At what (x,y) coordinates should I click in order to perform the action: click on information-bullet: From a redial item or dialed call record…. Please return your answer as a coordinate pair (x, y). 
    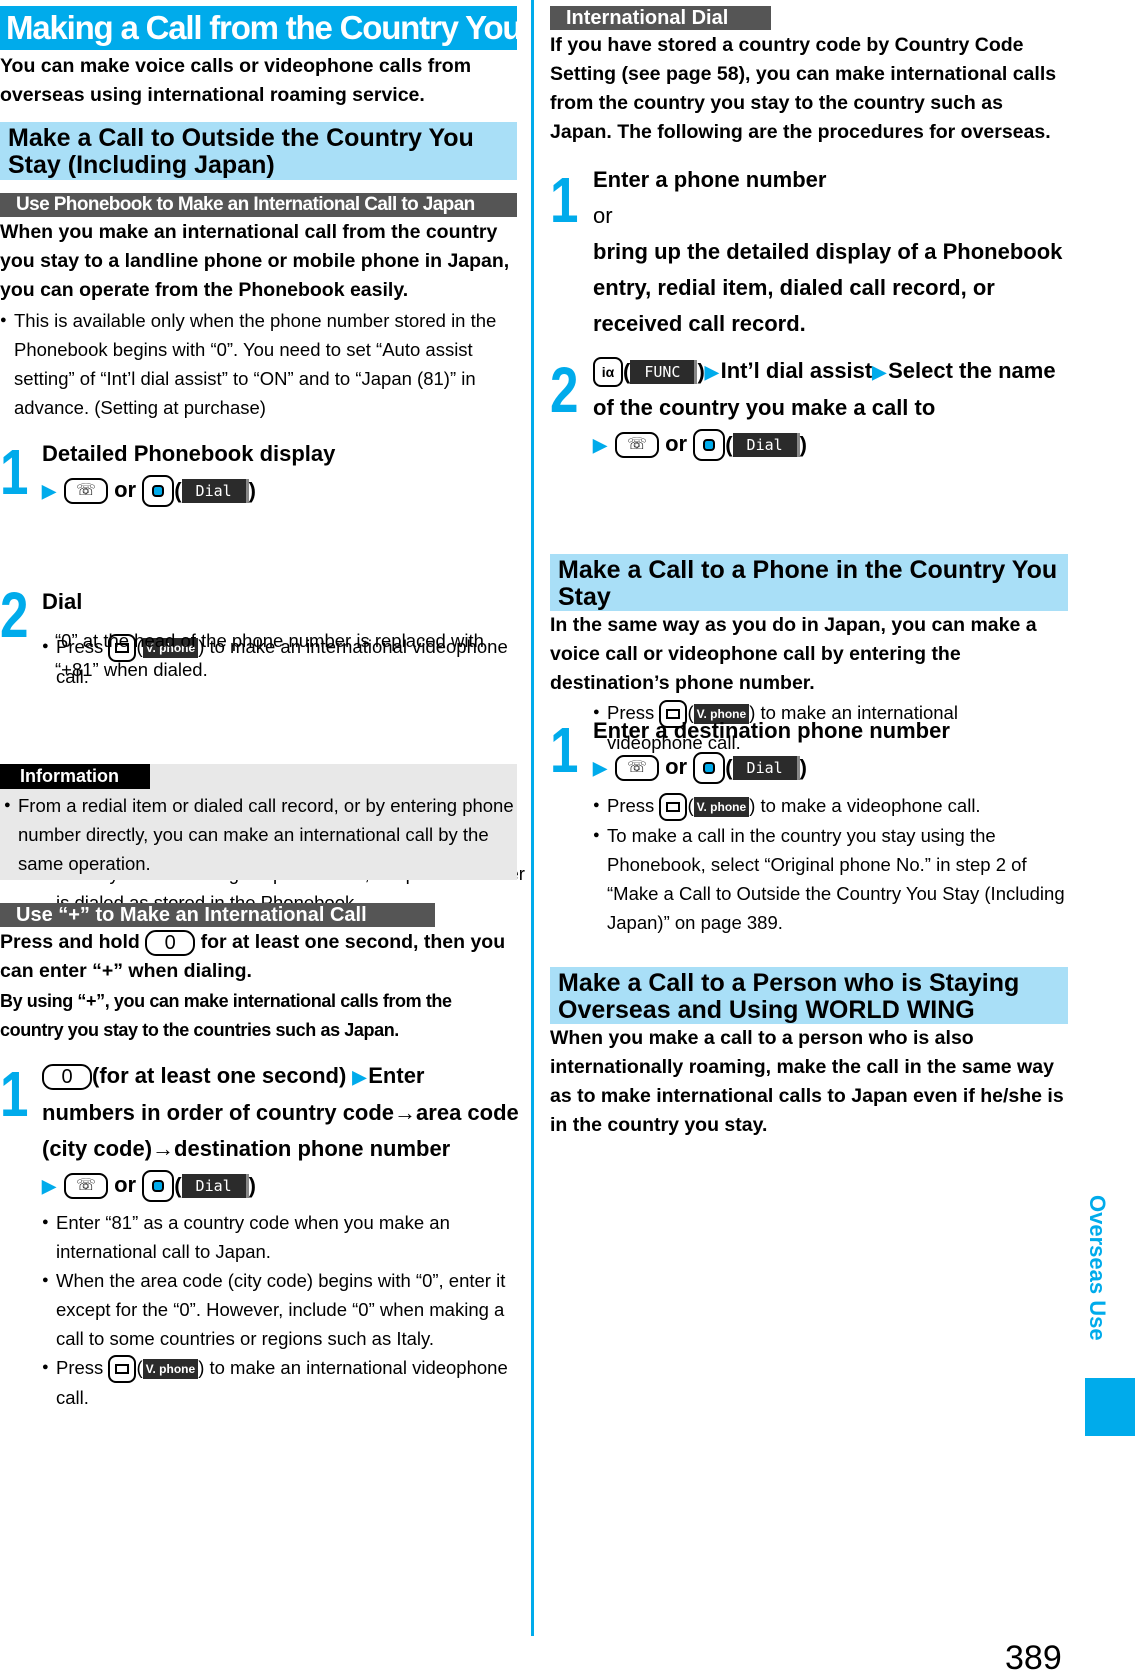
    Looking at the image, I should click on (261, 834).